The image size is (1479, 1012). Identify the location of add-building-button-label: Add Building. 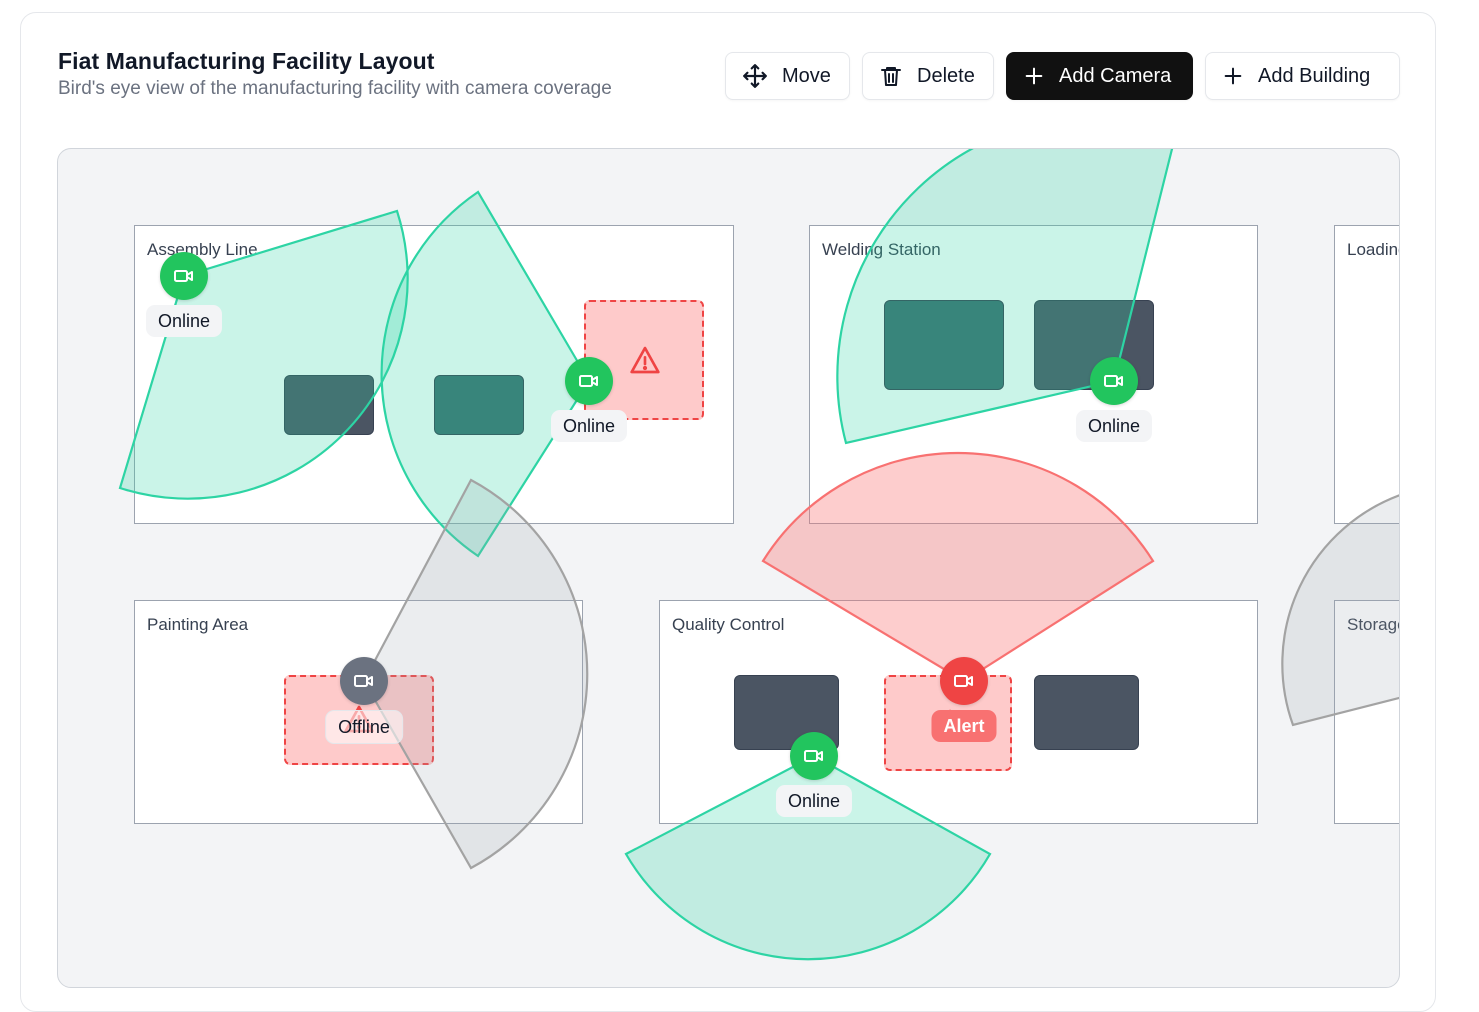
(1314, 75).